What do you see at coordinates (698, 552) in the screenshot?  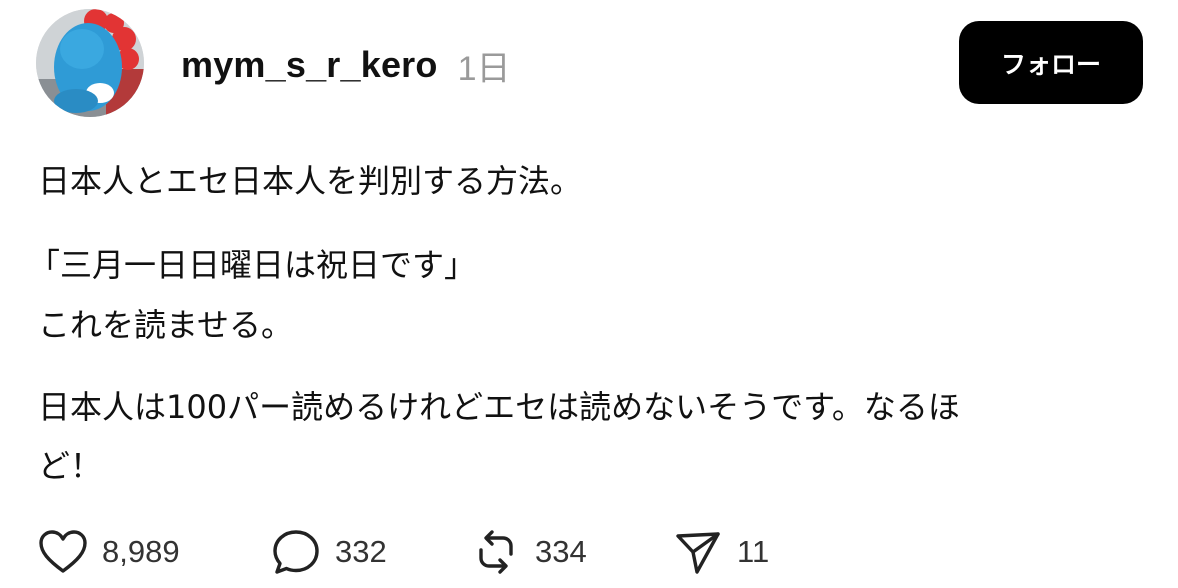 I see `send-arrow-icon` at bounding box center [698, 552].